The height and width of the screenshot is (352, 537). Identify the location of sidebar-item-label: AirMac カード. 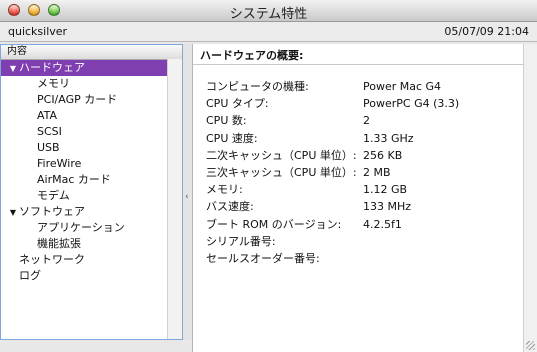
(74, 179).